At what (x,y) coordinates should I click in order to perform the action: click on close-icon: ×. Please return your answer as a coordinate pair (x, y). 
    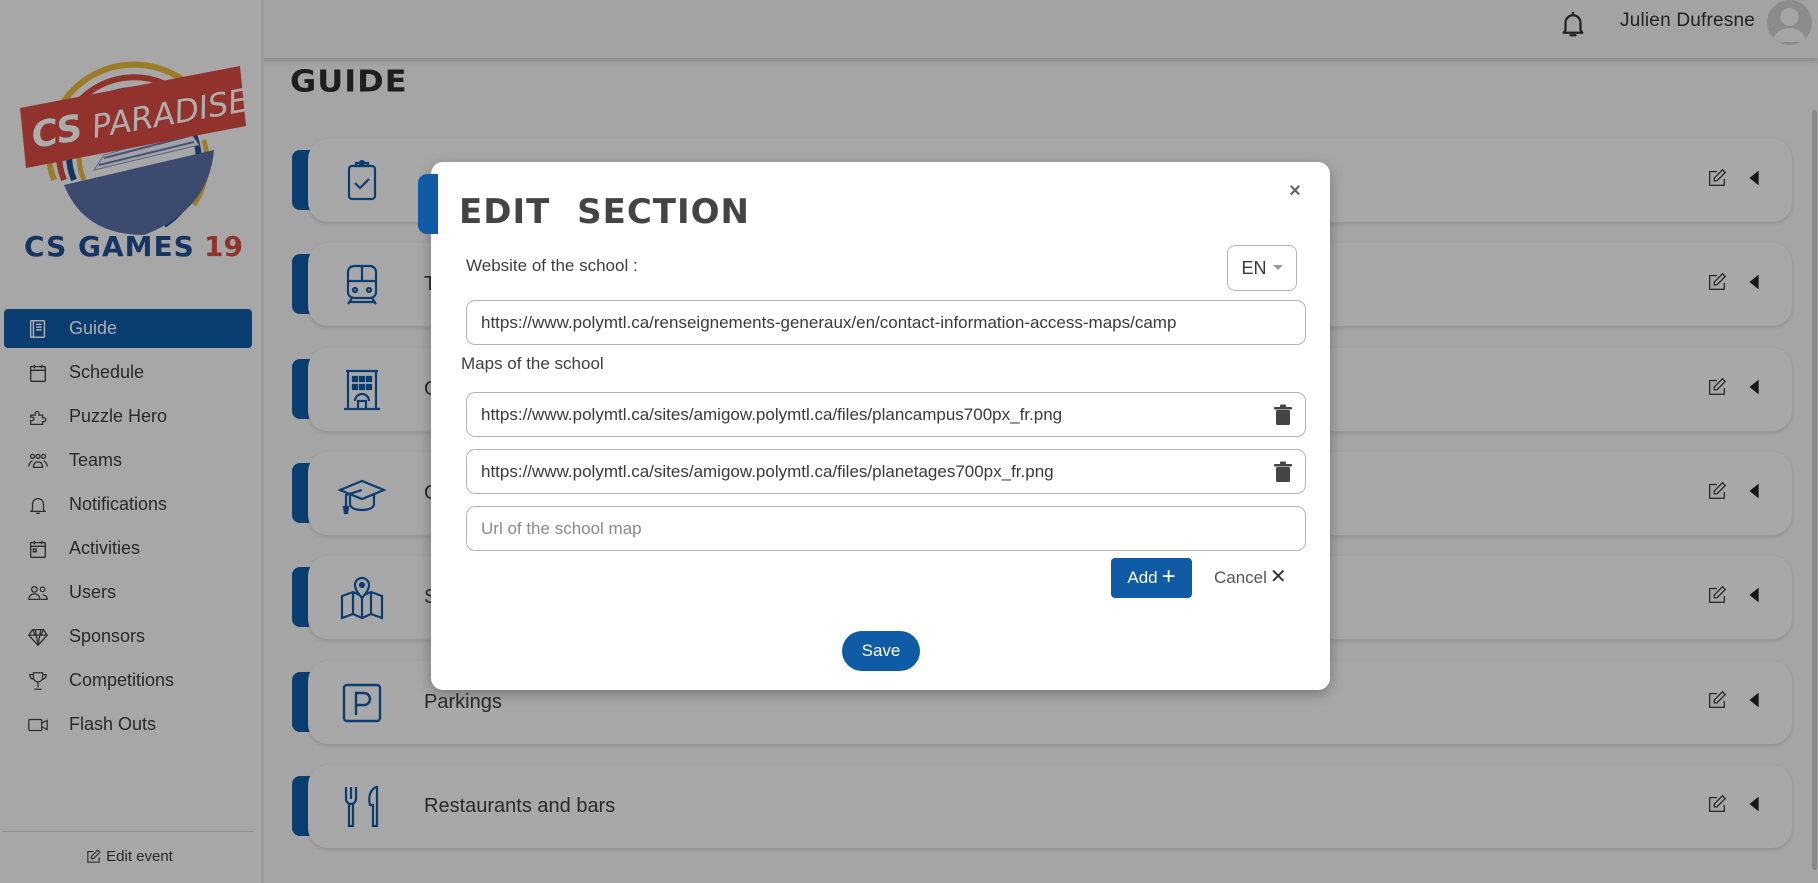
    Looking at the image, I should click on (1295, 191).